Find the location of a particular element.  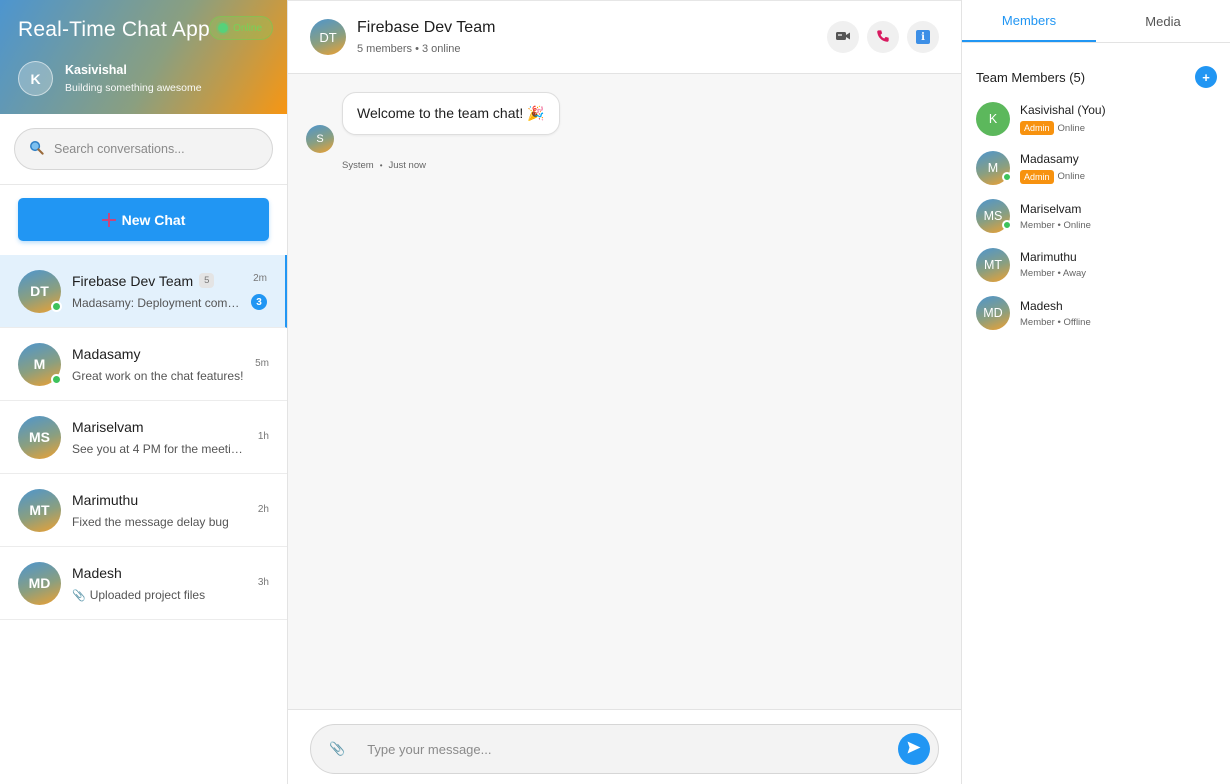

composer-box: 📎 is located at coordinates (624, 749).